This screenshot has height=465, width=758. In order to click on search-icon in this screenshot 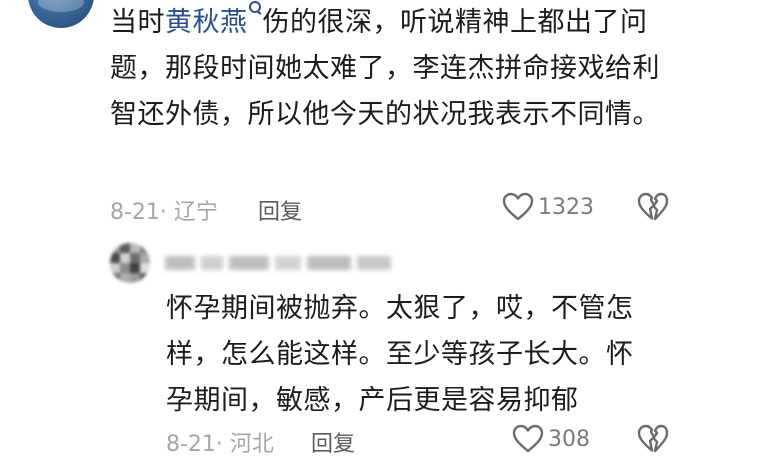, I will do `click(254, 9)`.